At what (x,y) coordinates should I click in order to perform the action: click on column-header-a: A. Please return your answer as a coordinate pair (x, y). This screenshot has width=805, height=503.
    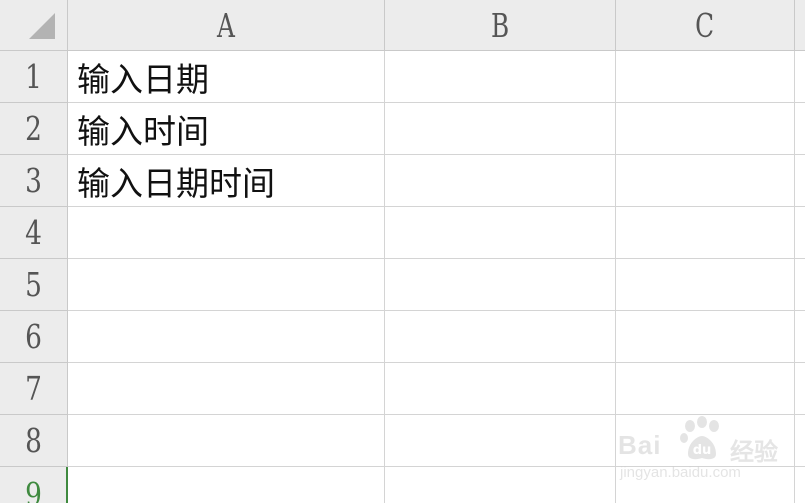
    Looking at the image, I should click on (226, 25).